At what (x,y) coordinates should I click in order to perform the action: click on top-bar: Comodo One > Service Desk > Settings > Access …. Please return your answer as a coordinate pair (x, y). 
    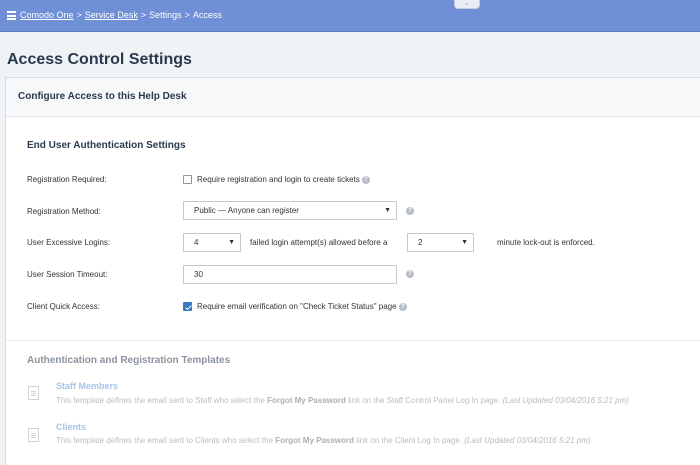
    Looking at the image, I should click on (350, 16).